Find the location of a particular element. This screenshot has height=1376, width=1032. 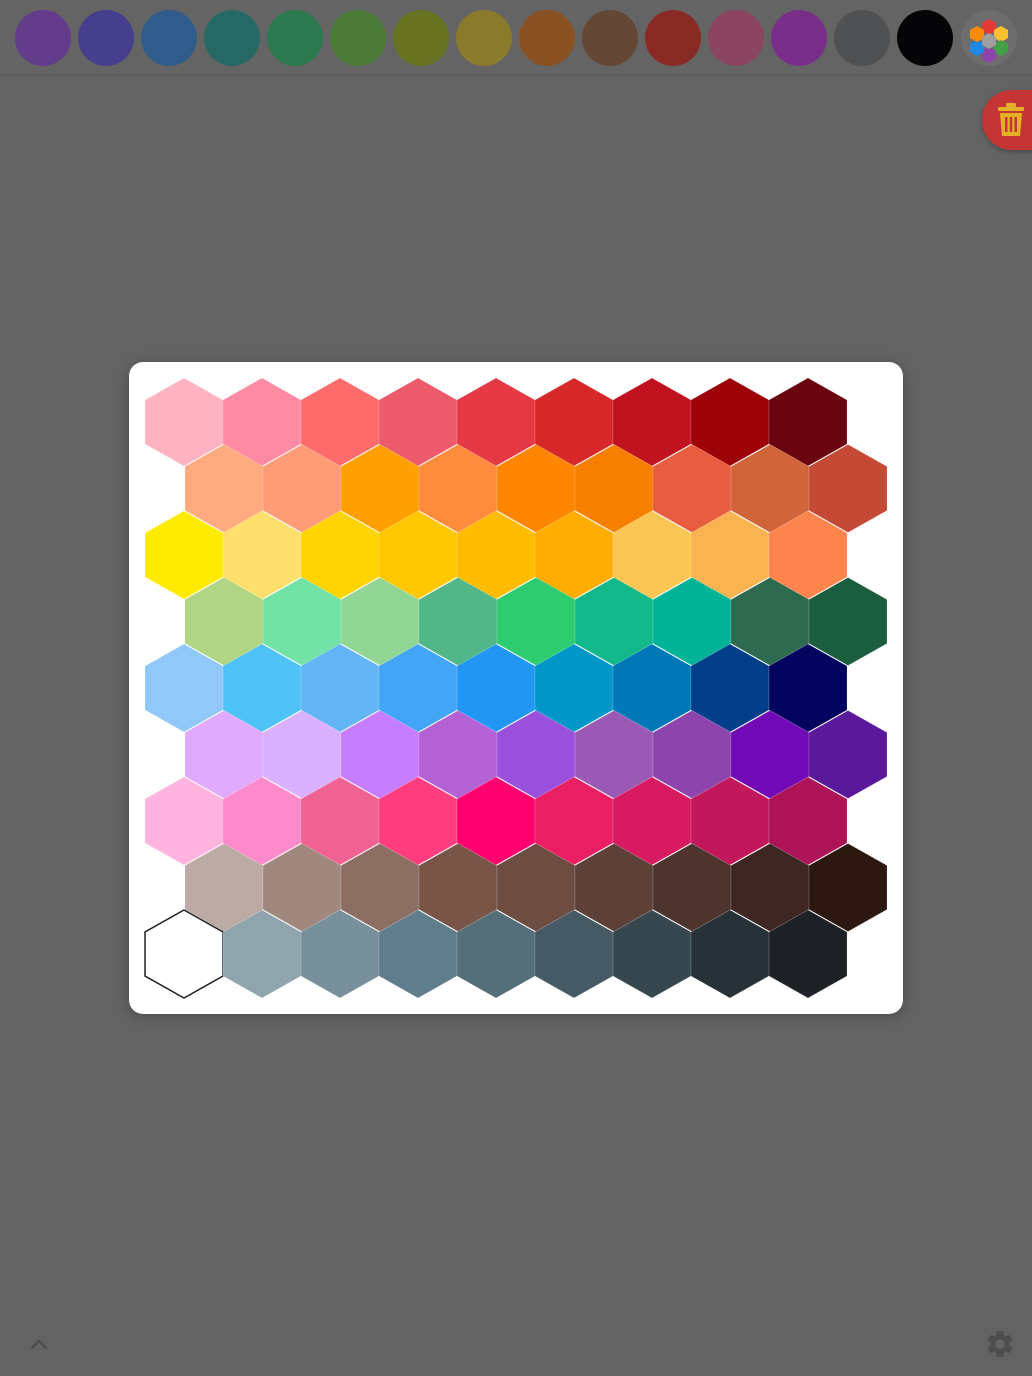

swatch-olive-green is located at coordinates (358, 38).